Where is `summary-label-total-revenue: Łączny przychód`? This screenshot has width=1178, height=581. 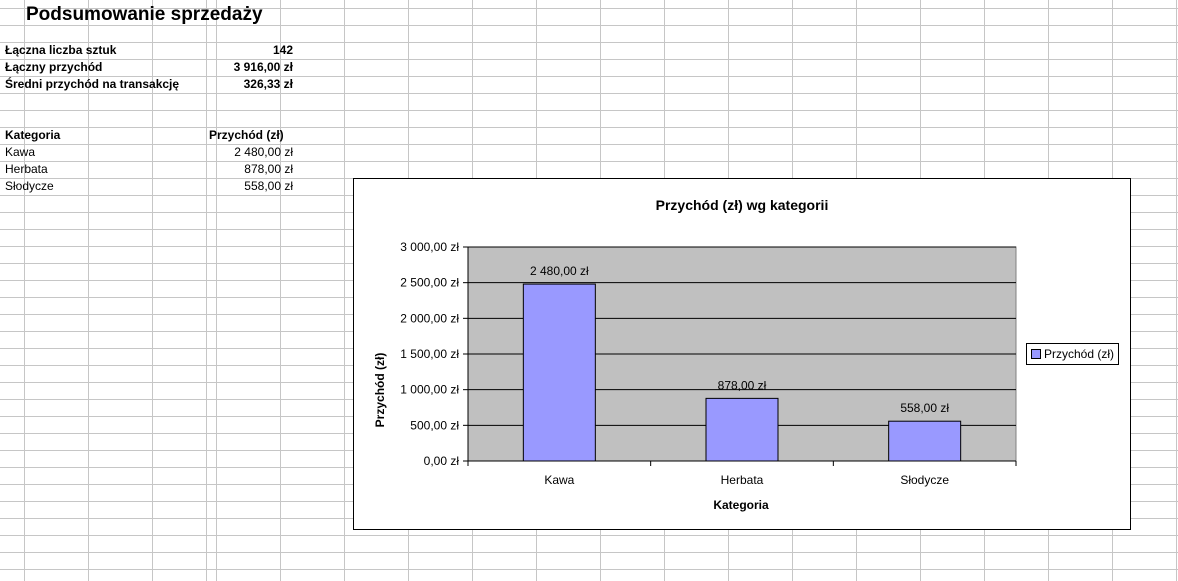 summary-label-total-revenue: Łączny przychód is located at coordinates (53, 67).